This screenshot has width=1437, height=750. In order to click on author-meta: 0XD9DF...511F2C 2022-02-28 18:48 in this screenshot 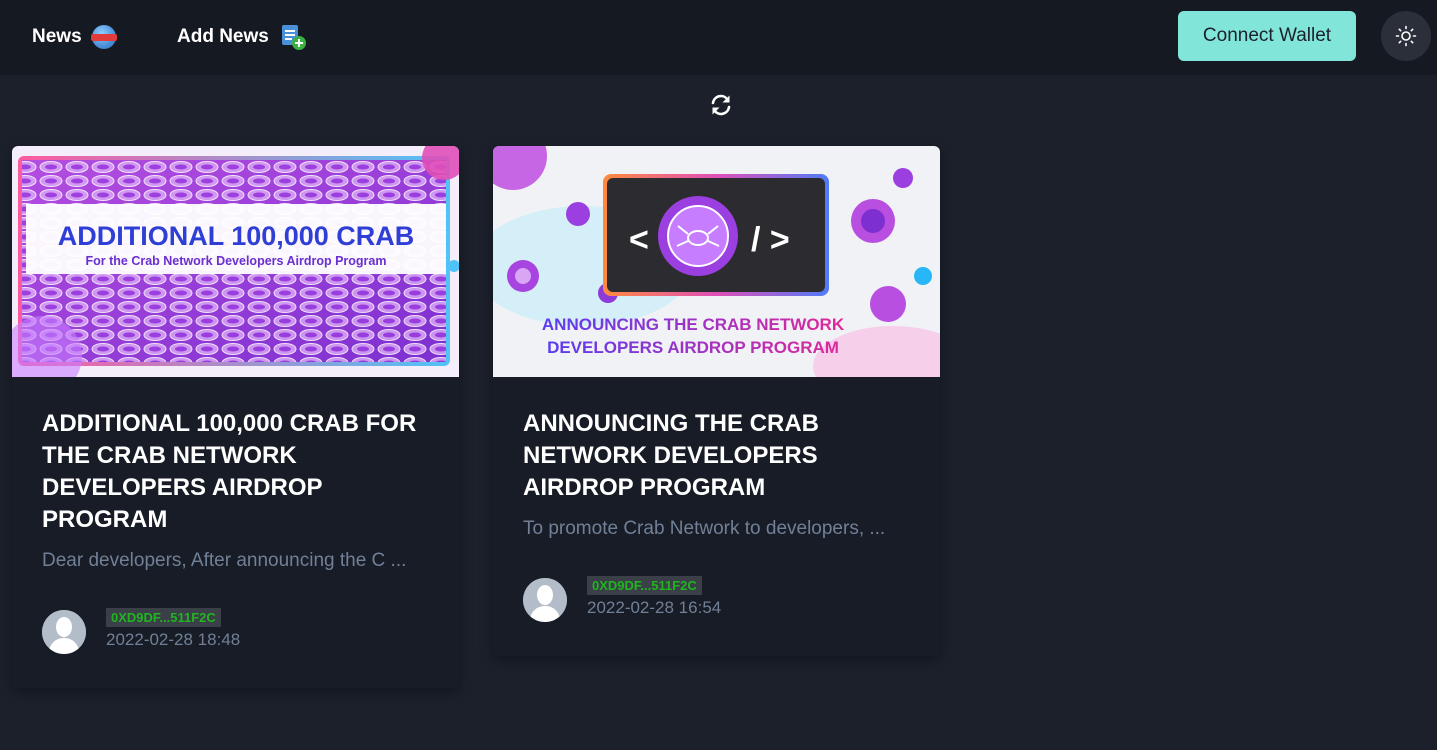, I will do `click(173, 629)`.